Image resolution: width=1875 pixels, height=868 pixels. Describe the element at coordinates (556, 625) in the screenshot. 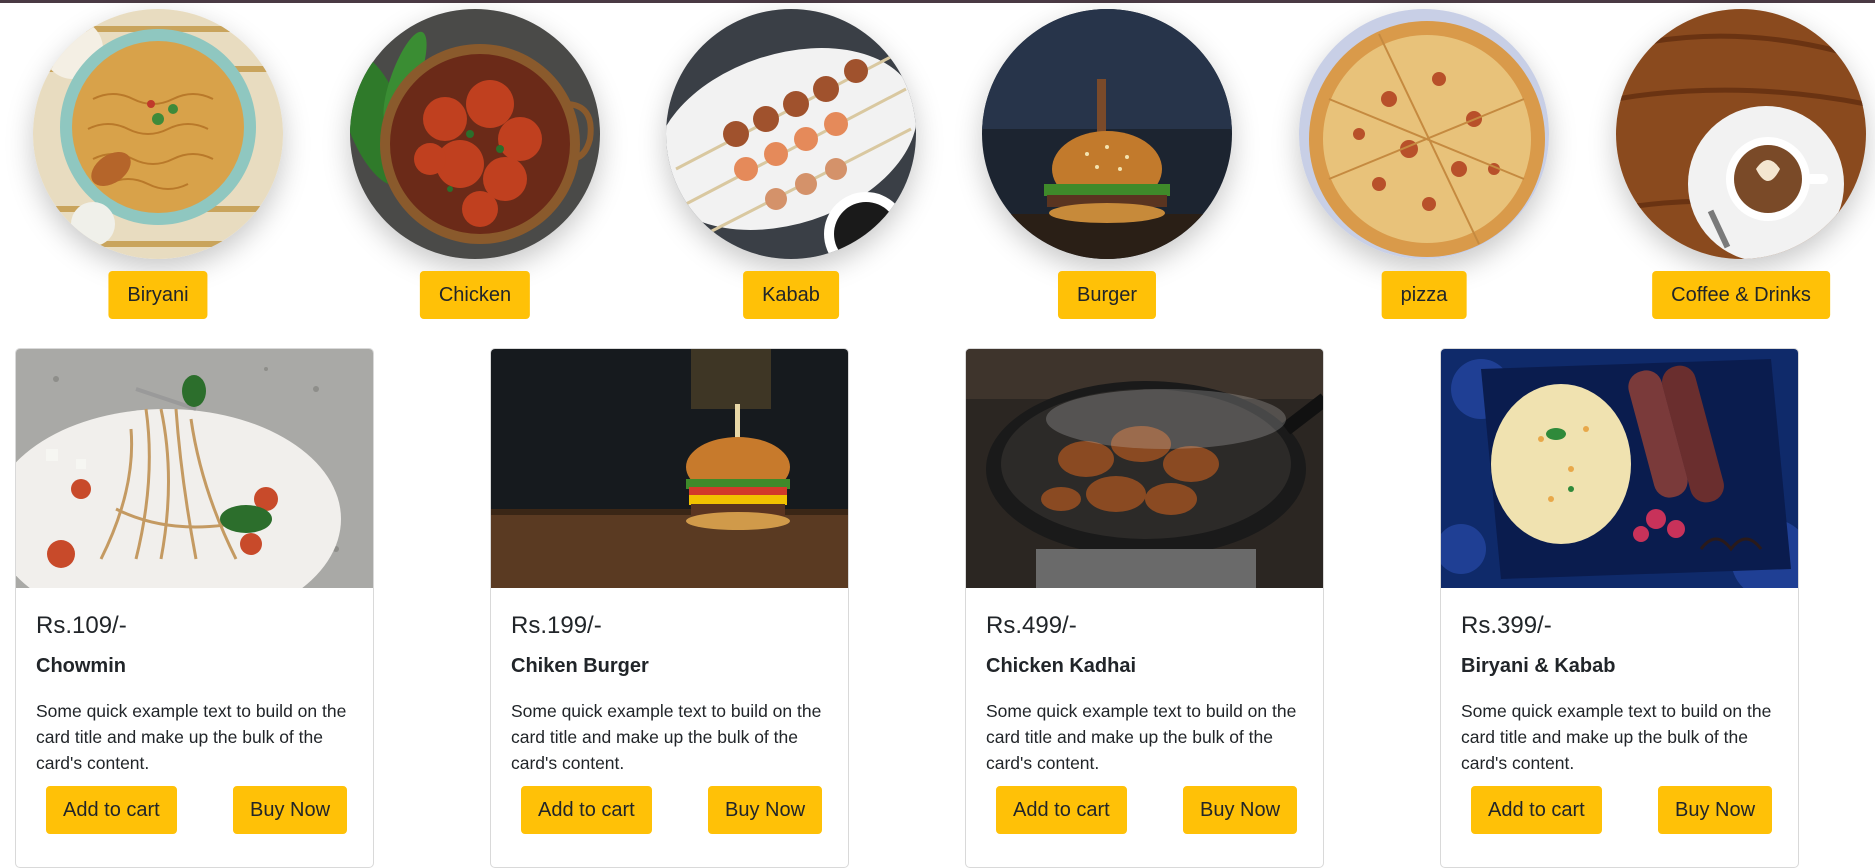

I see `product-price: Rs.199/-` at that location.